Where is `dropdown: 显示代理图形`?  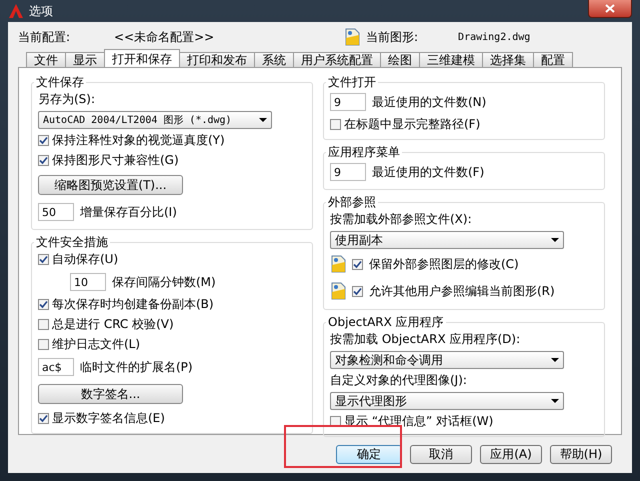 dropdown: 显示代理图形 is located at coordinates (447, 401).